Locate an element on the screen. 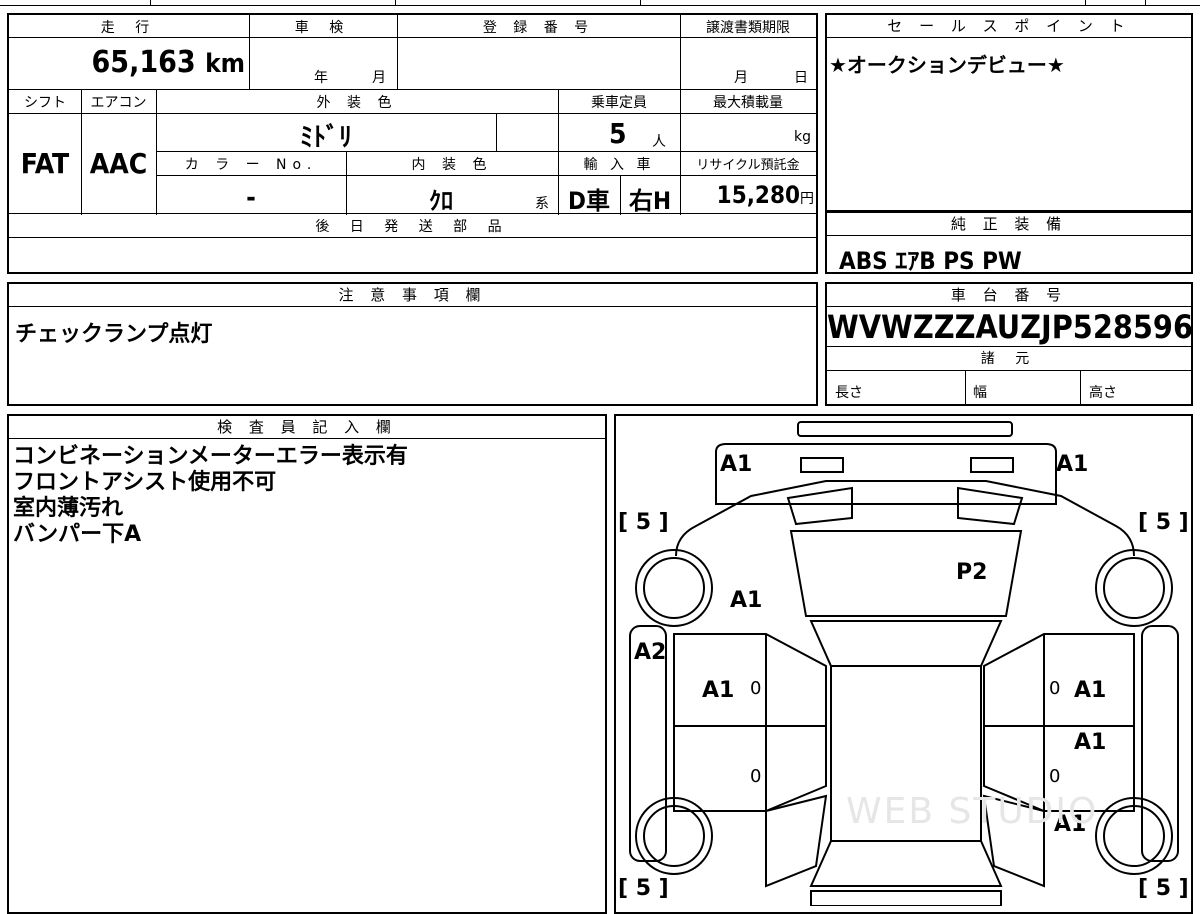 The width and height of the screenshot is (1200, 914). aircon-label: エアコン is located at coordinates (118, 103).